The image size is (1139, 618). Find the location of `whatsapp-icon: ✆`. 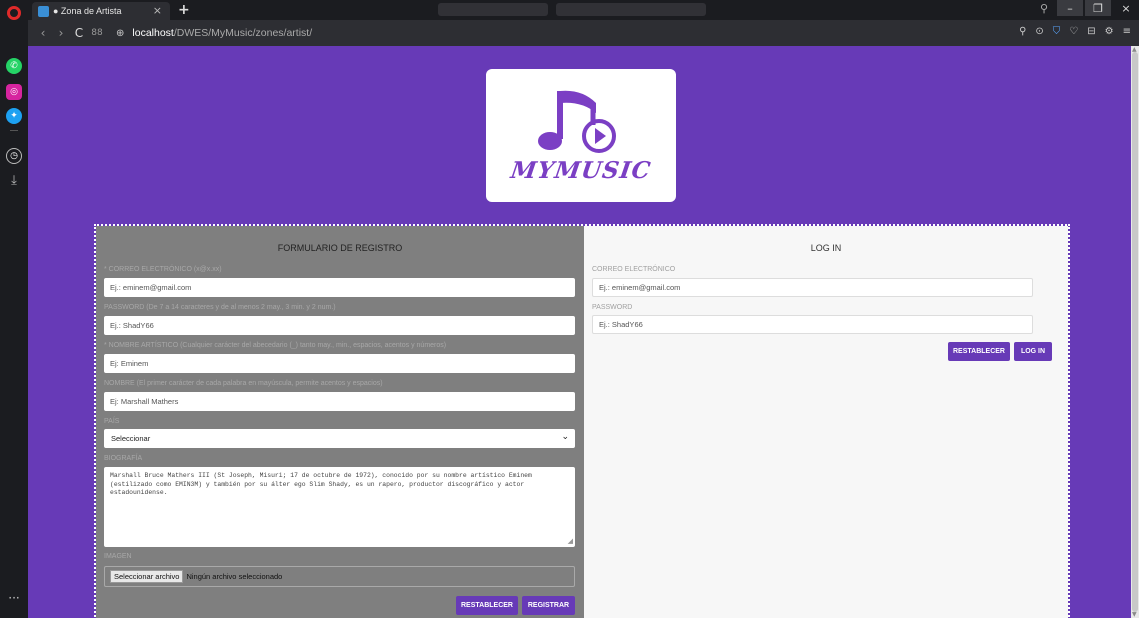

whatsapp-icon: ✆ is located at coordinates (14, 66).